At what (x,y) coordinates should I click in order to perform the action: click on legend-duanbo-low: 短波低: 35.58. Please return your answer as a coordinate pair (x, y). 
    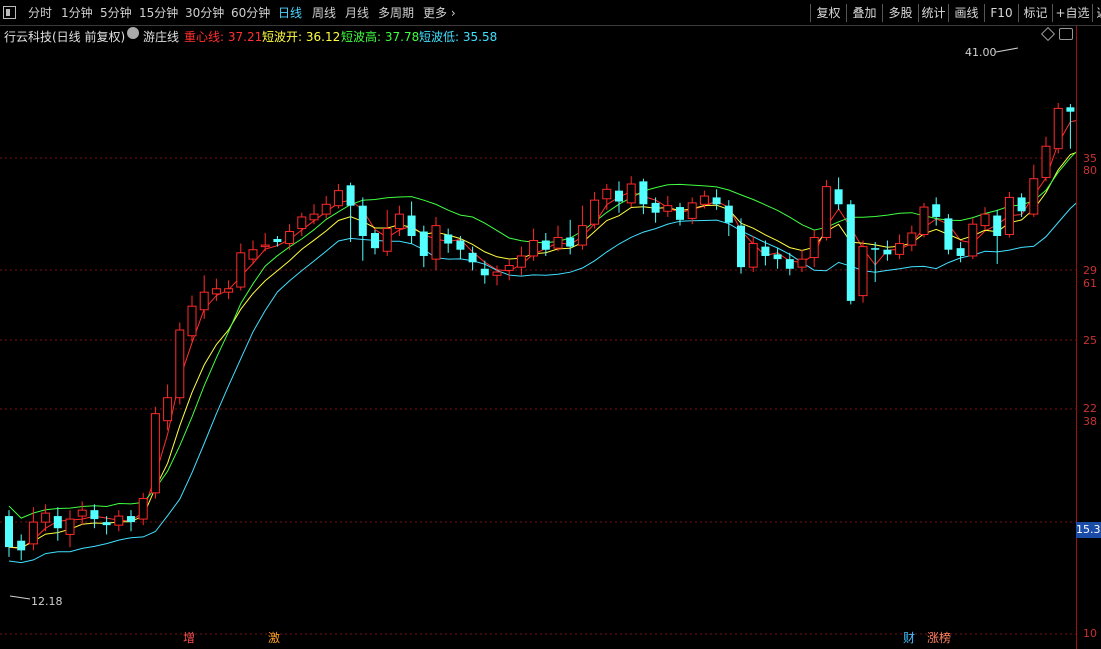
    Looking at the image, I should click on (458, 36).